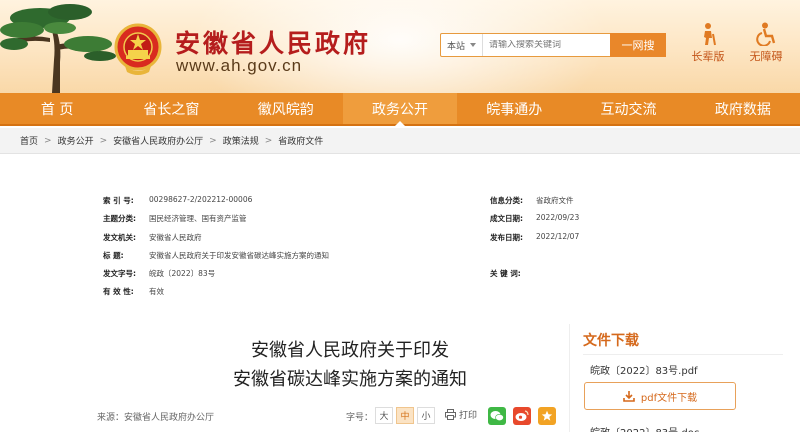 This screenshot has width=800, height=432. Describe the element at coordinates (350, 350) in the screenshot. I see `document-title-line1: 安徽省人民政府关于印发` at that location.